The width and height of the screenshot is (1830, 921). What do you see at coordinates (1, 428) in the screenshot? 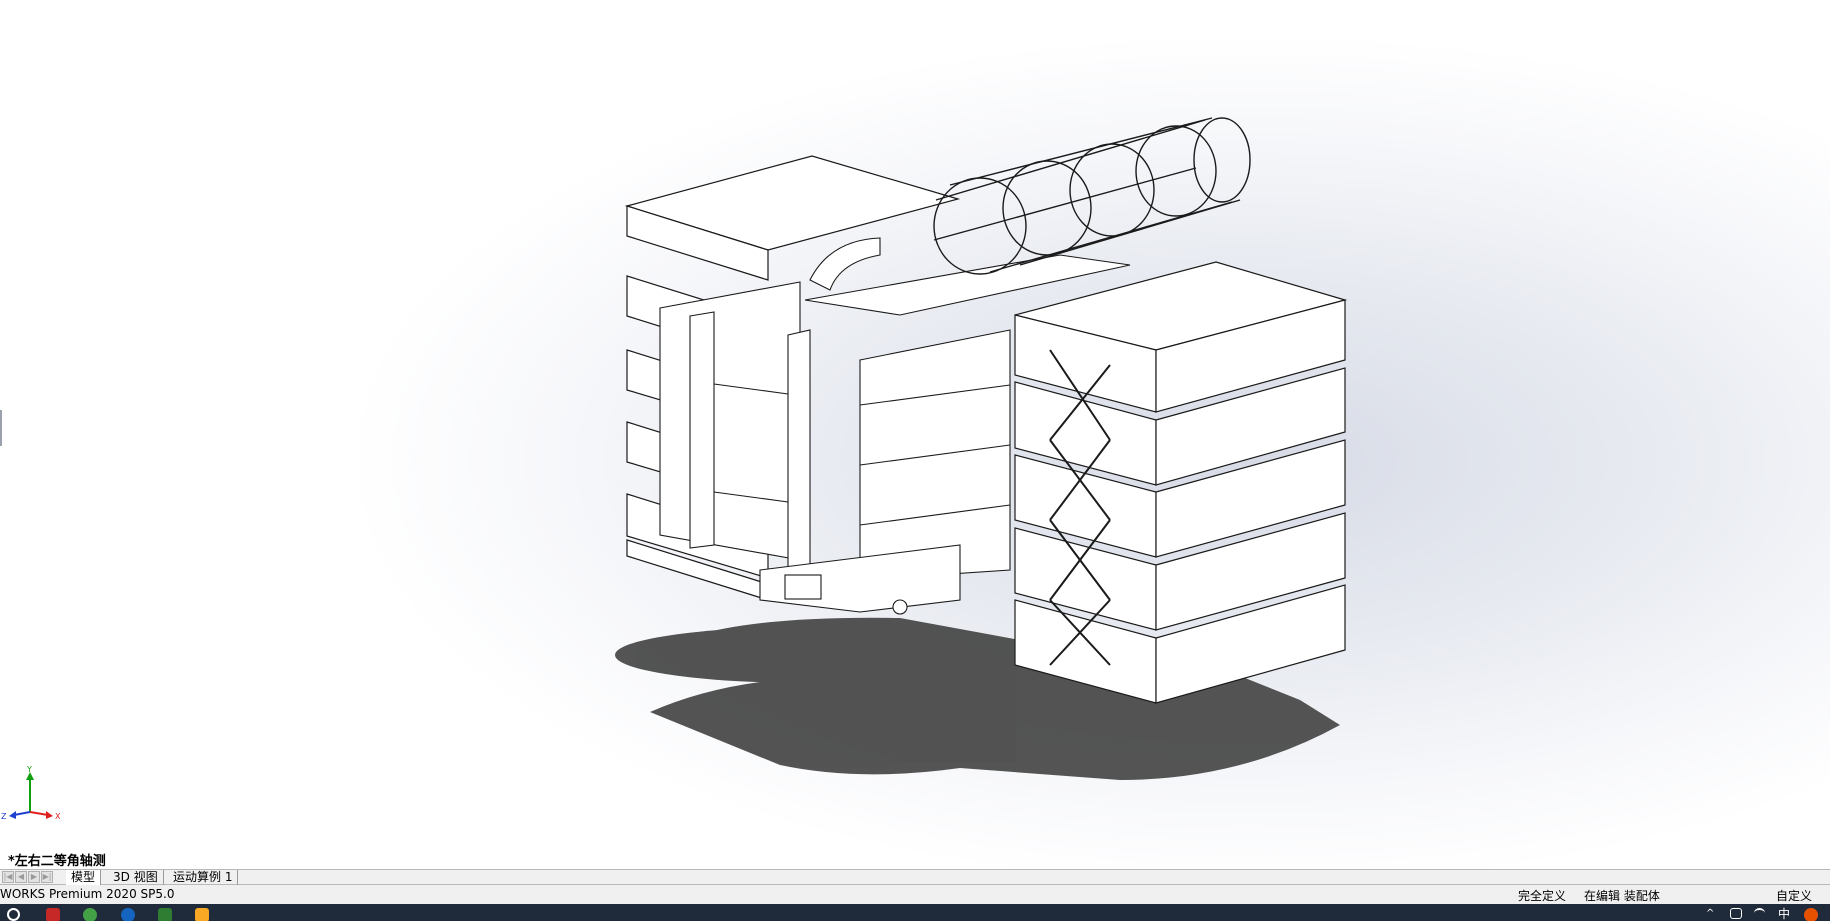
I see `viewport-edge-handle` at bounding box center [1, 428].